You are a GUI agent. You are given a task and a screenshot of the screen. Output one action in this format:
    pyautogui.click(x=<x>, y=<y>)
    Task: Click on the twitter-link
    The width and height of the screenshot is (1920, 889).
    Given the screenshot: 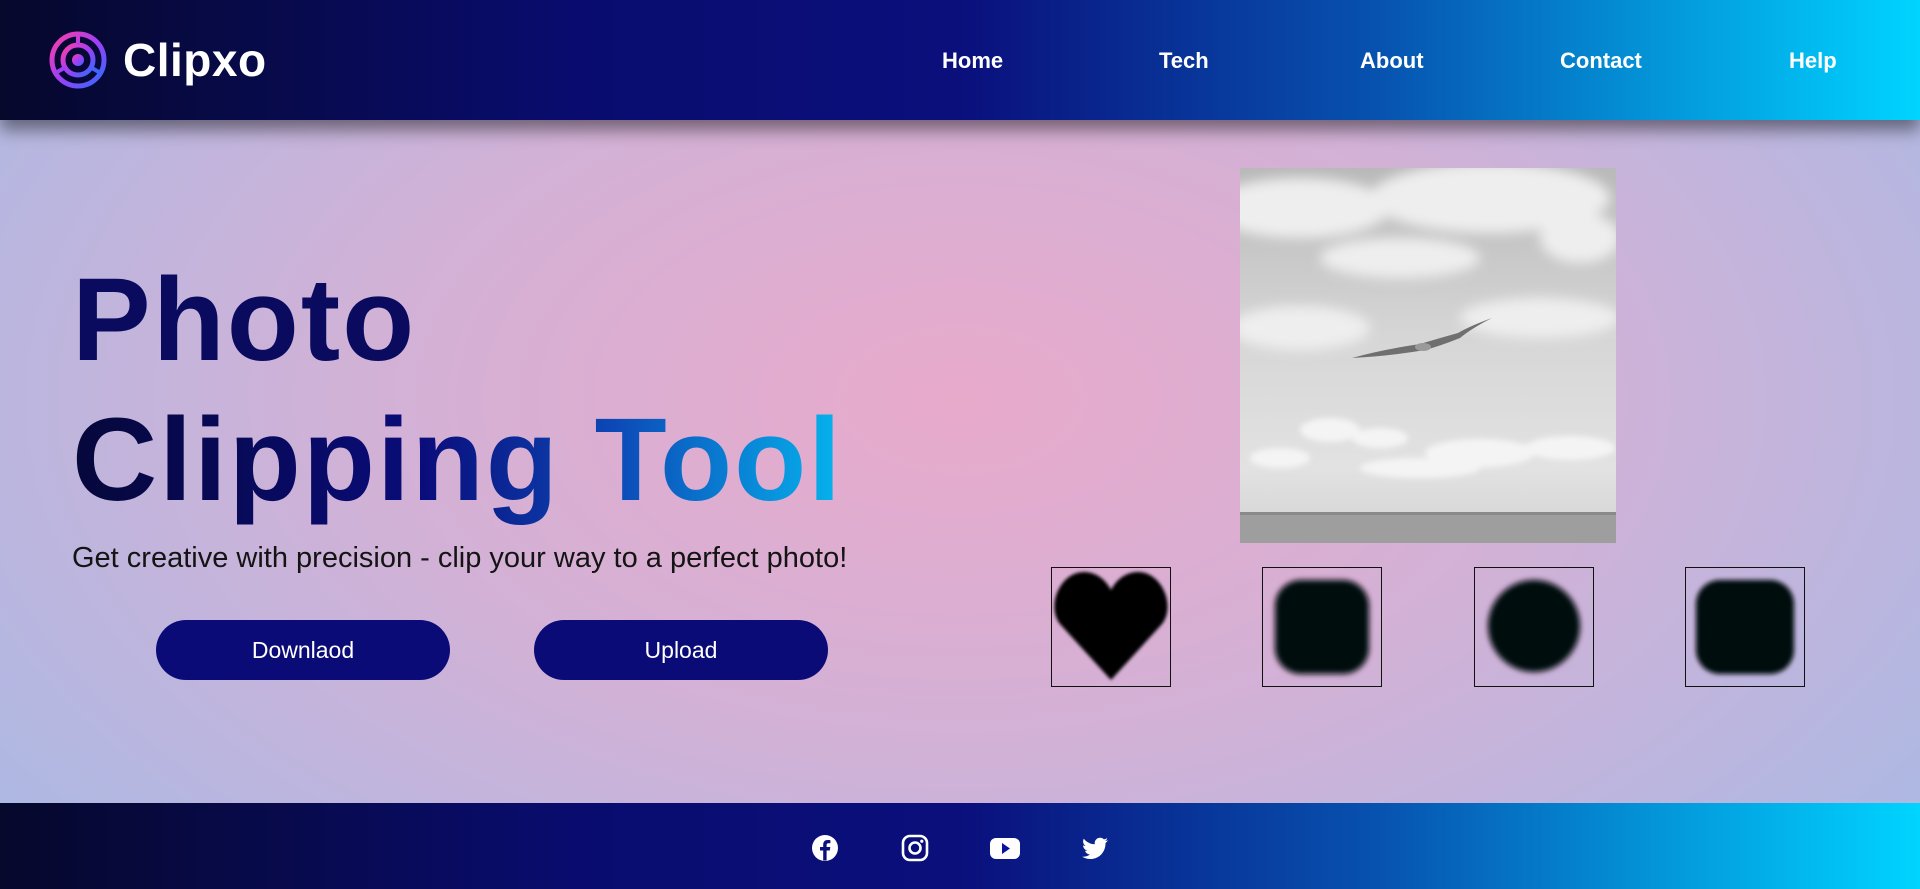 What is the action you would take?
    pyautogui.click(x=1095, y=848)
    